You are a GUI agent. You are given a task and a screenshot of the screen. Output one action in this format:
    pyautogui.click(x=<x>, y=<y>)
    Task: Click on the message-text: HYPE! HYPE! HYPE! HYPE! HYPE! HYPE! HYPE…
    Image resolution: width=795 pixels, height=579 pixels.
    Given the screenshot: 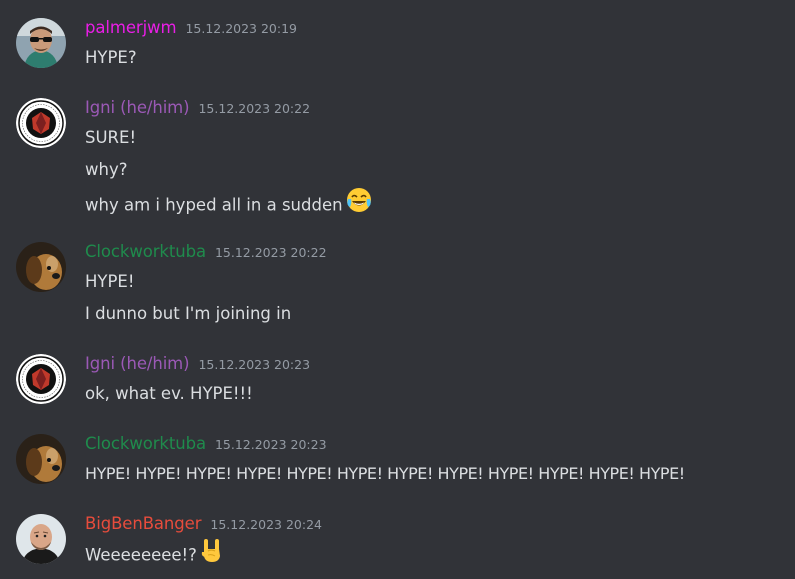 What is the action you would take?
    pyautogui.click(x=385, y=473)
    